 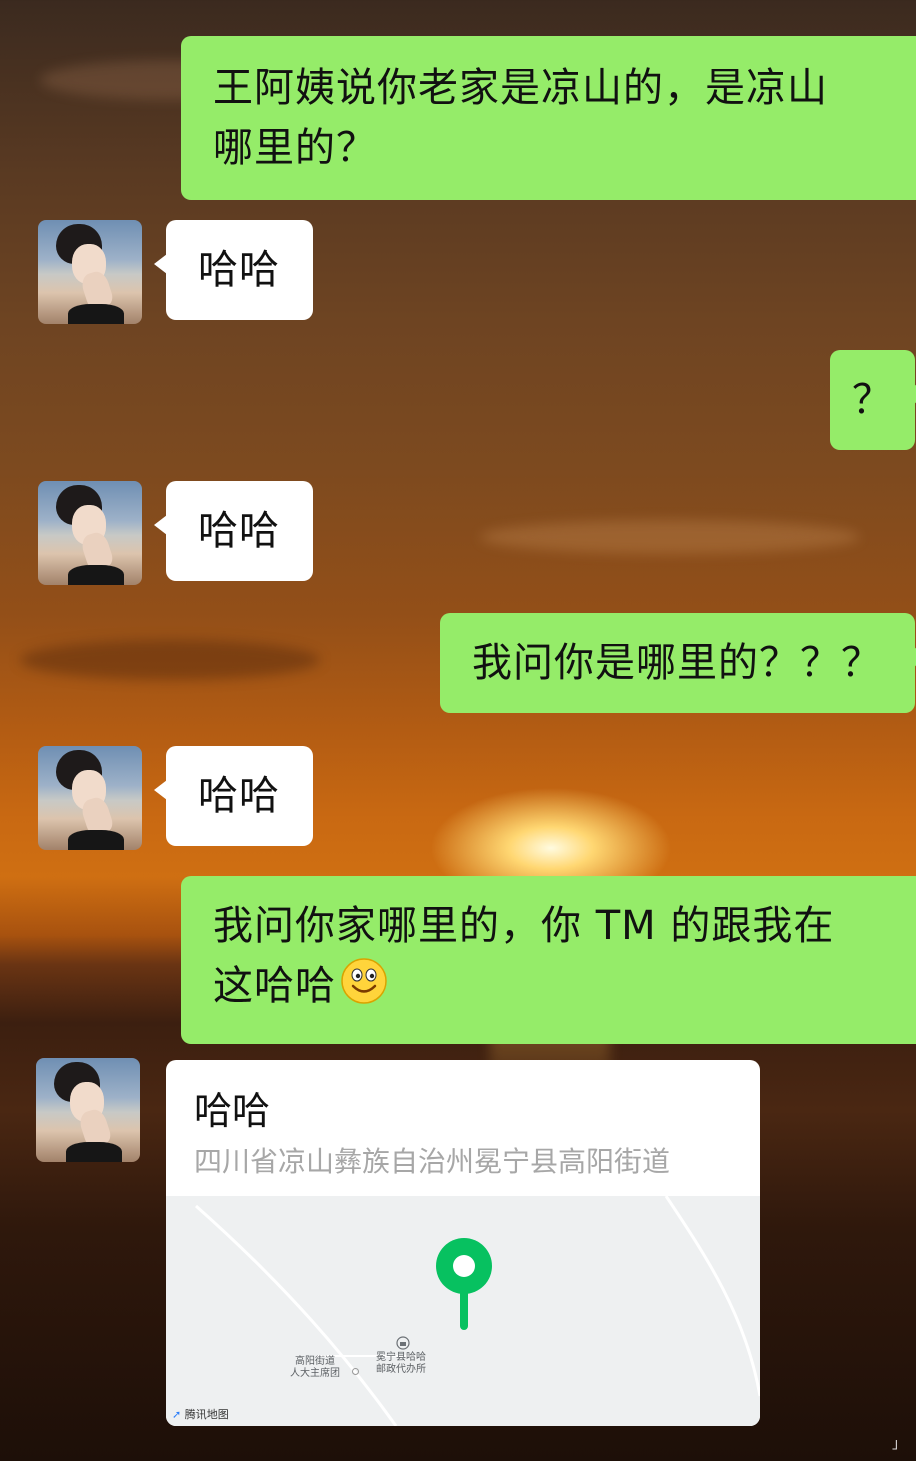 What do you see at coordinates (564, 986) in the screenshot?
I see `message-text-line-with-emoji: 这哈哈` at bounding box center [564, 986].